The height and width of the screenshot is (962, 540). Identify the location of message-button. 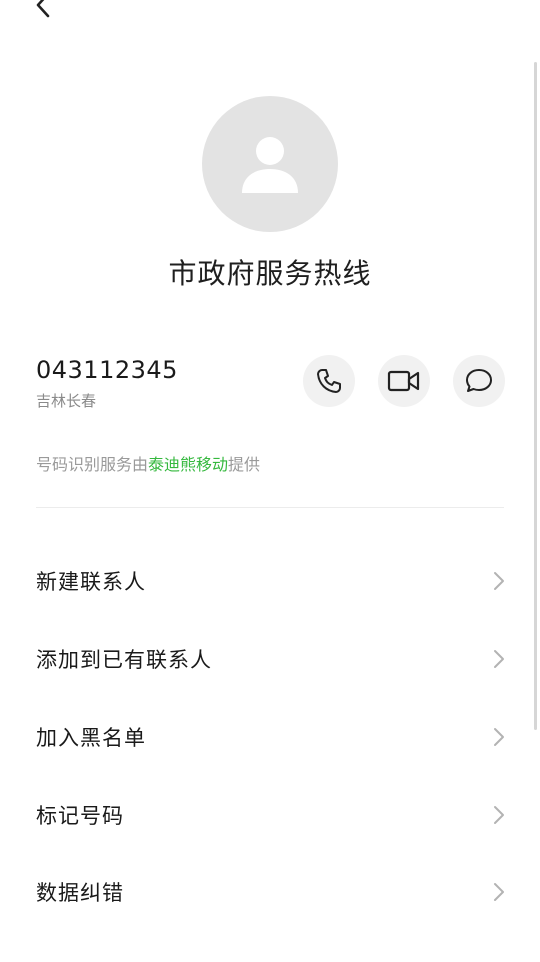
(479, 381).